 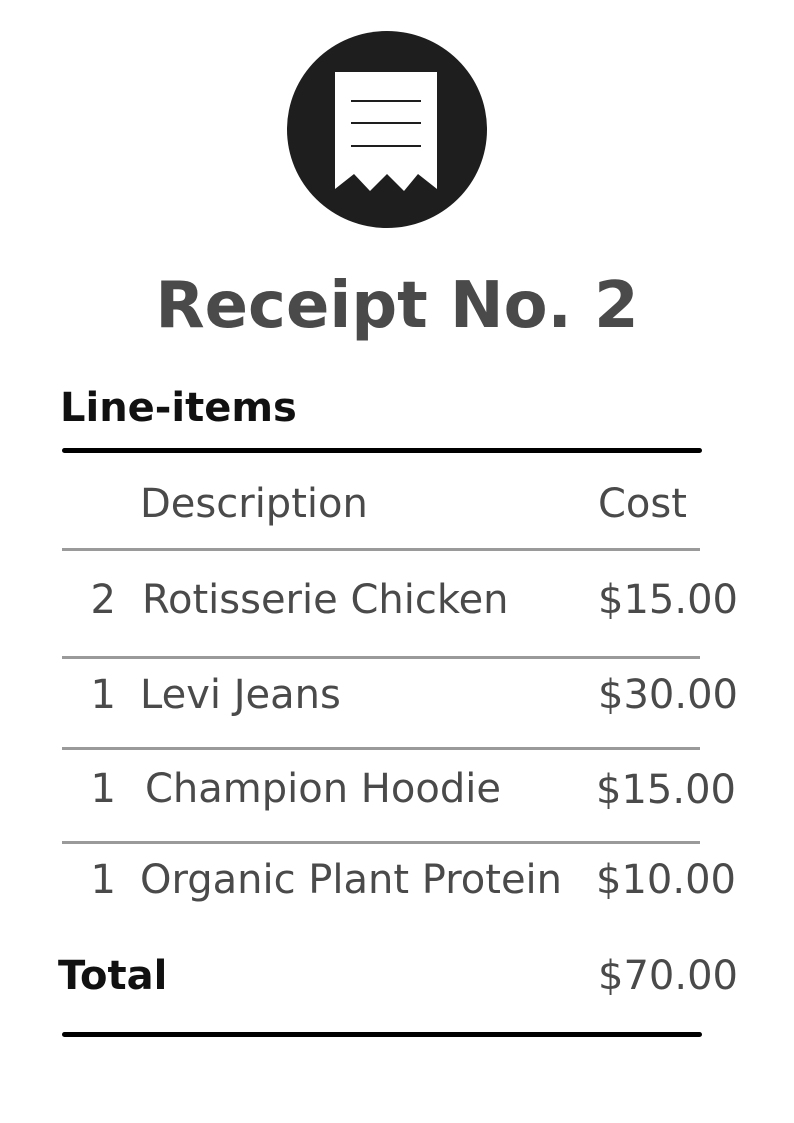 I want to click on item-description: Levi Jeans, so click(x=240, y=695).